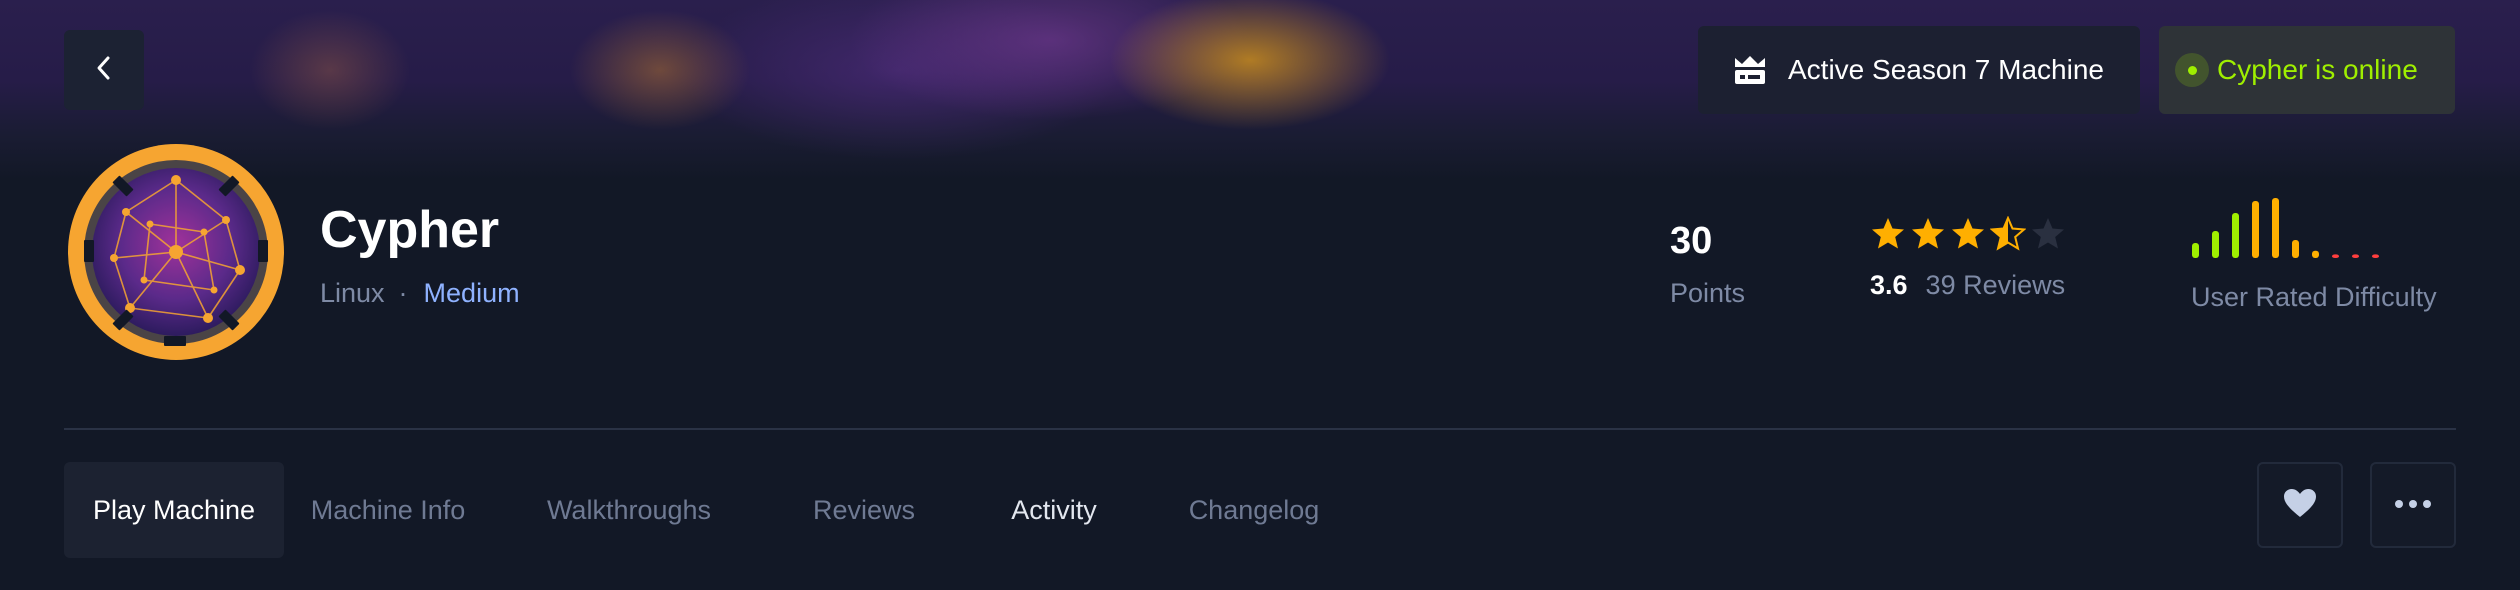  I want to click on favorite-button, so click(2300, 505).